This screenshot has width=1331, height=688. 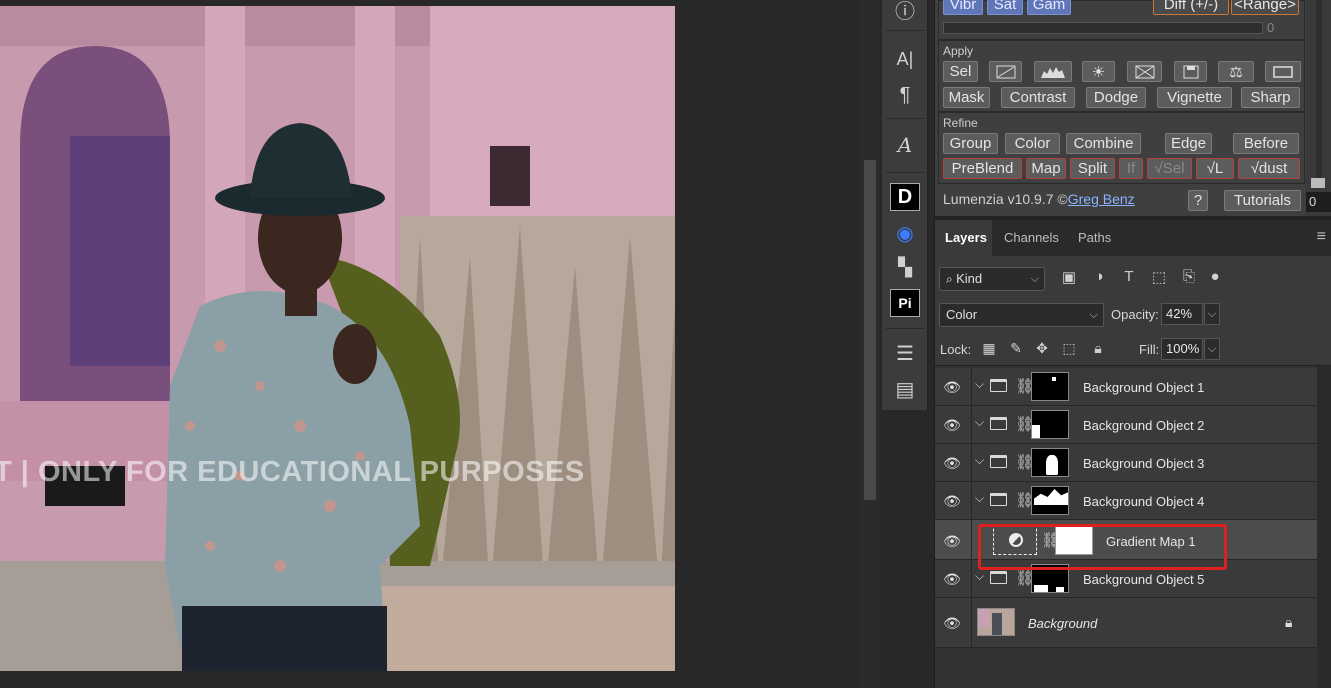 I want to click on fill-dropdown-icon: ⌵, so click(x=1212, y=349).